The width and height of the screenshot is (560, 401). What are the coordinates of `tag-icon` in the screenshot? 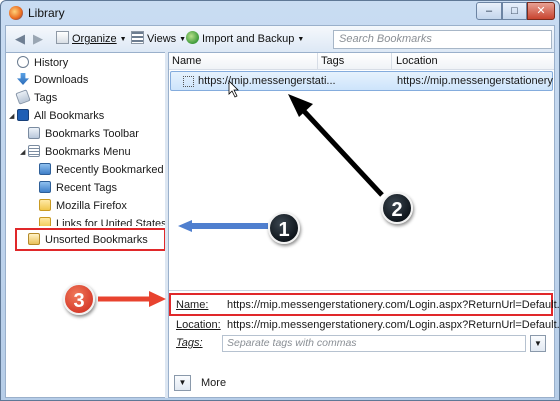 It's located at (23, 97).